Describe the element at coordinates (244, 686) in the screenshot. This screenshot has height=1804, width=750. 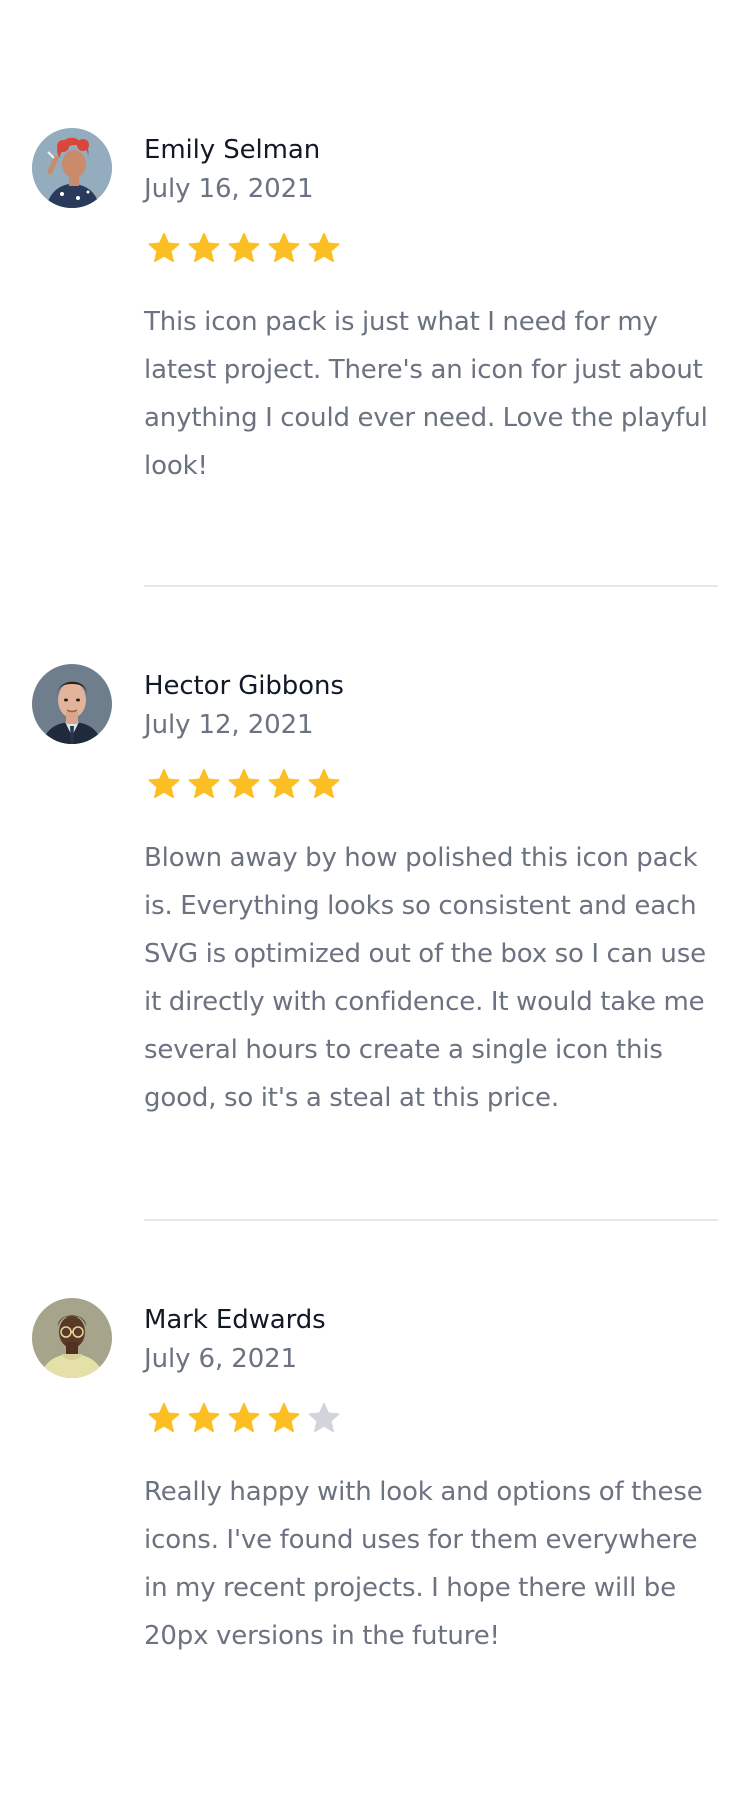
I see `reviewer-name: Hector Gibbons` at that location.